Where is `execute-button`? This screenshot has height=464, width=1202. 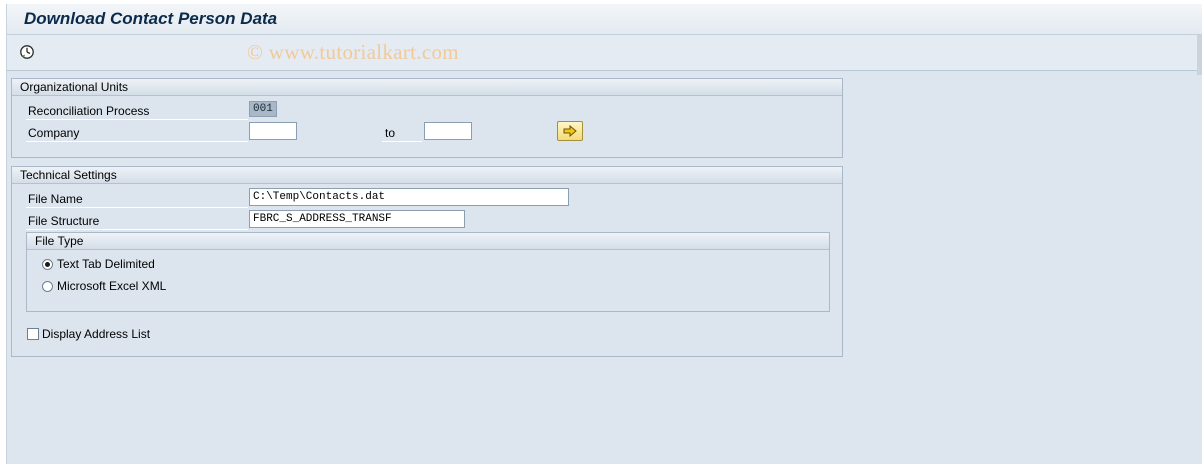 execute-button is located at coordinates (27, 52).